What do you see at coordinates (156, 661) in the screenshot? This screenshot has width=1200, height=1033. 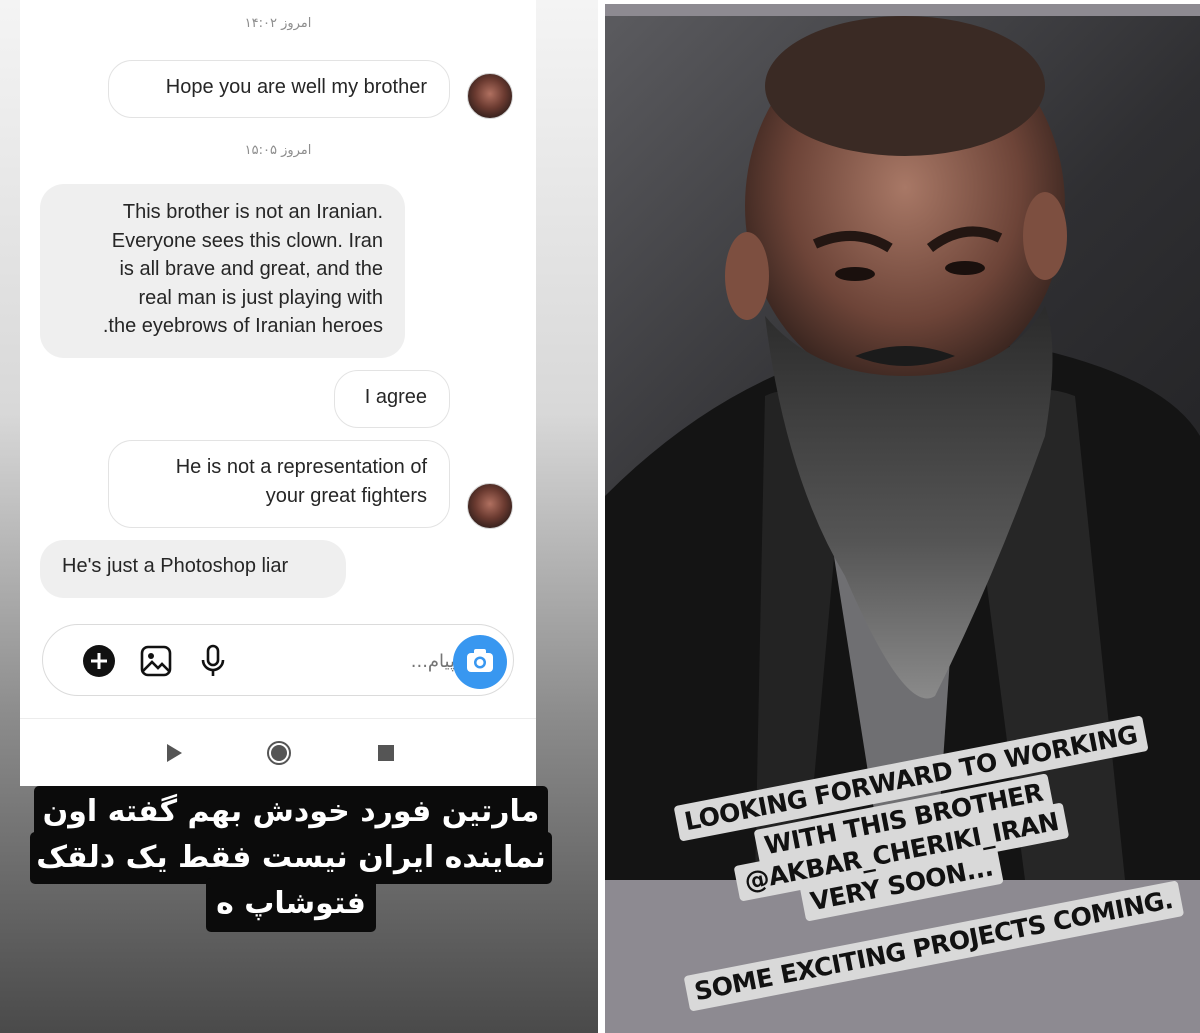 I see `gallery-icon` at bounding box center [156, 661].